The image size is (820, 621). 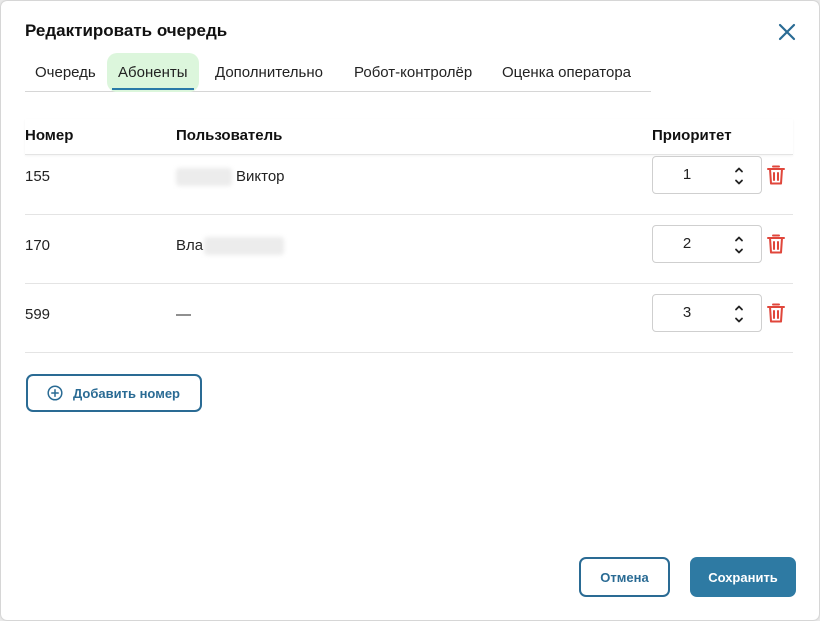 I want to click on tab-operator-rating: Оценка оператора, so click(x=566, y=72).